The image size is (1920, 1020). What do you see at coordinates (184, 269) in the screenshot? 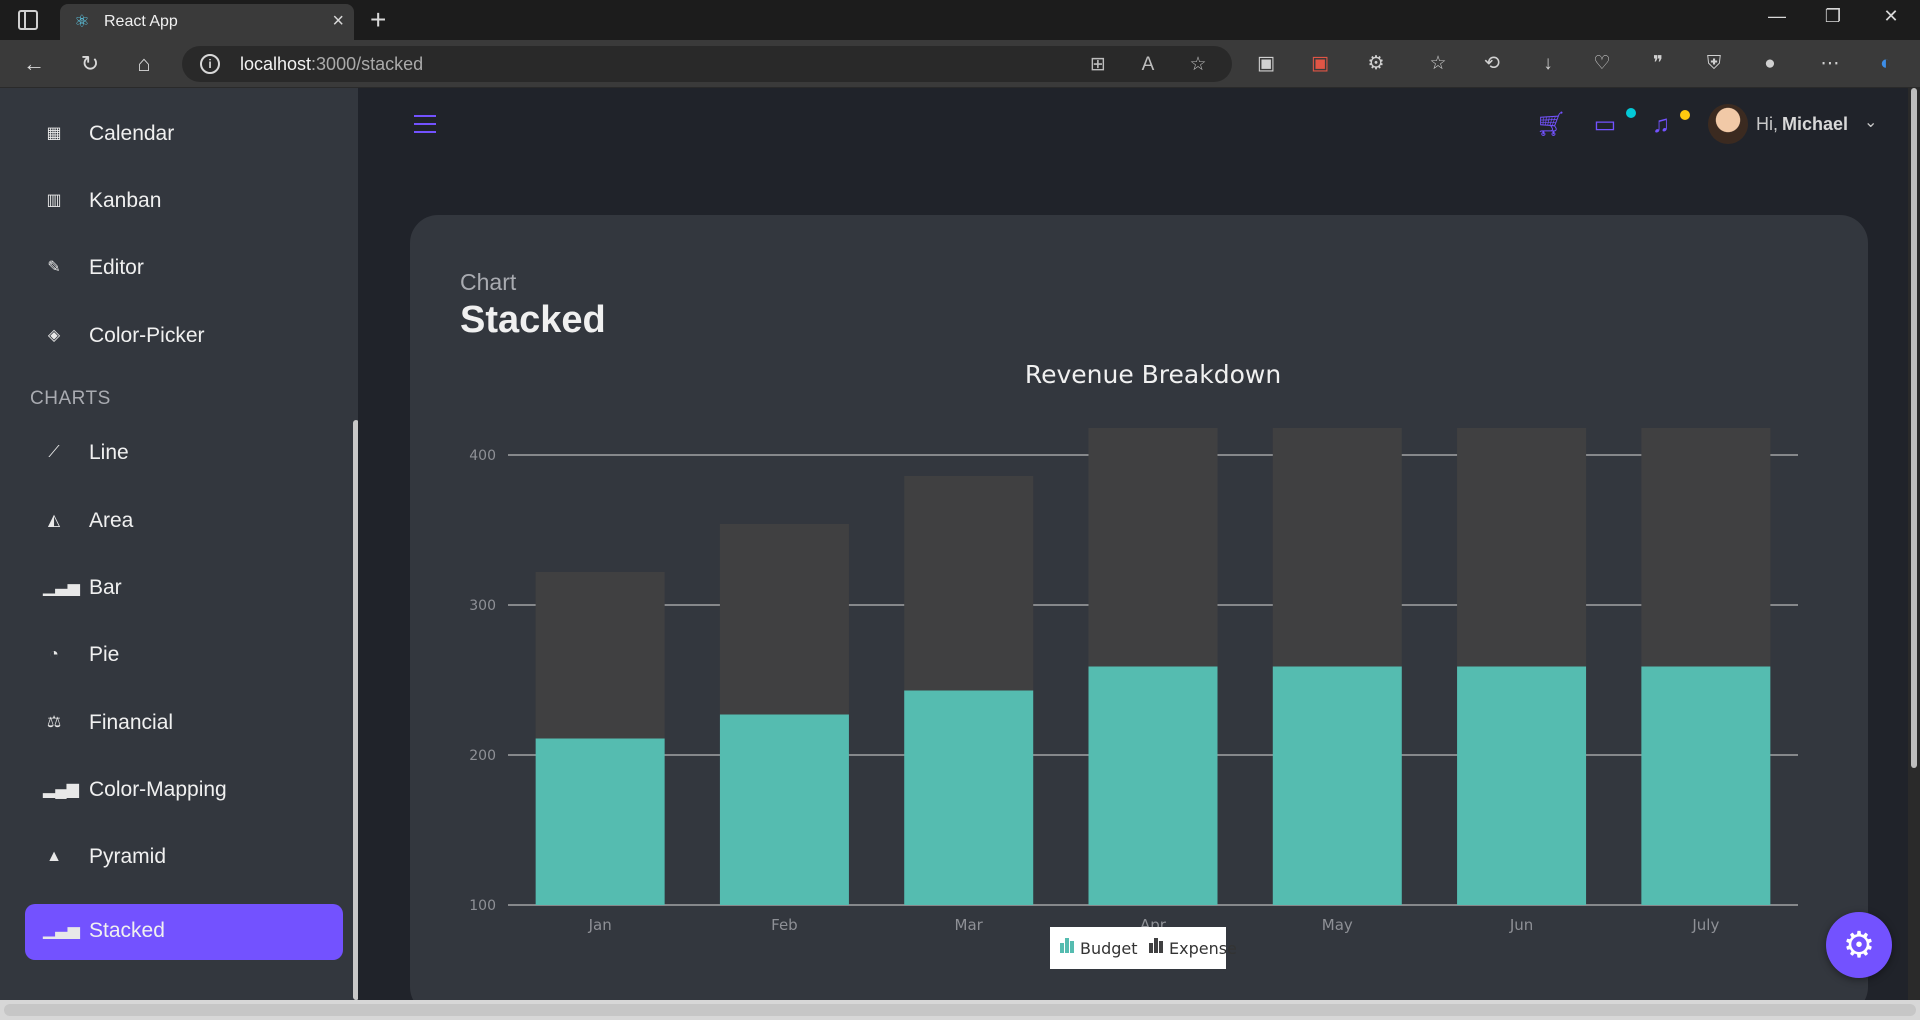
I see `sidebar-item-editor: ✎ Editor` at bounding box center [184, 269].